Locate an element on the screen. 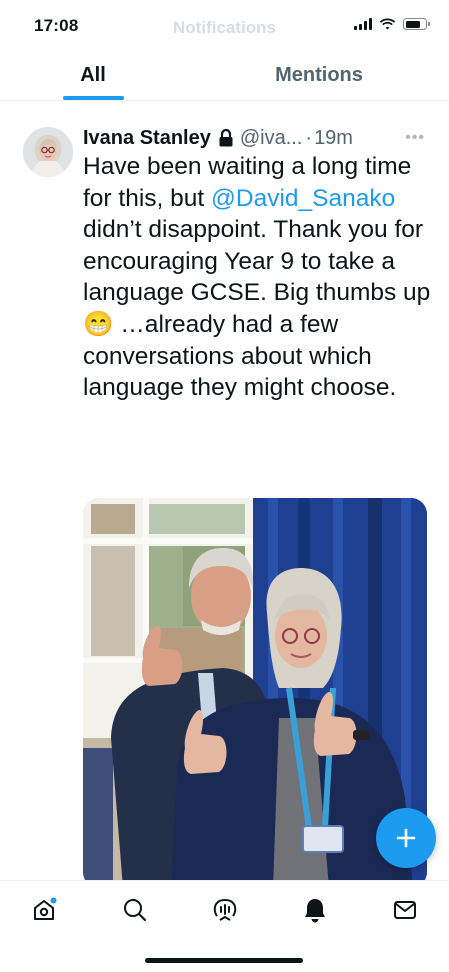 The image size is (449, 972). avatar is located at coordinates (48, 152).